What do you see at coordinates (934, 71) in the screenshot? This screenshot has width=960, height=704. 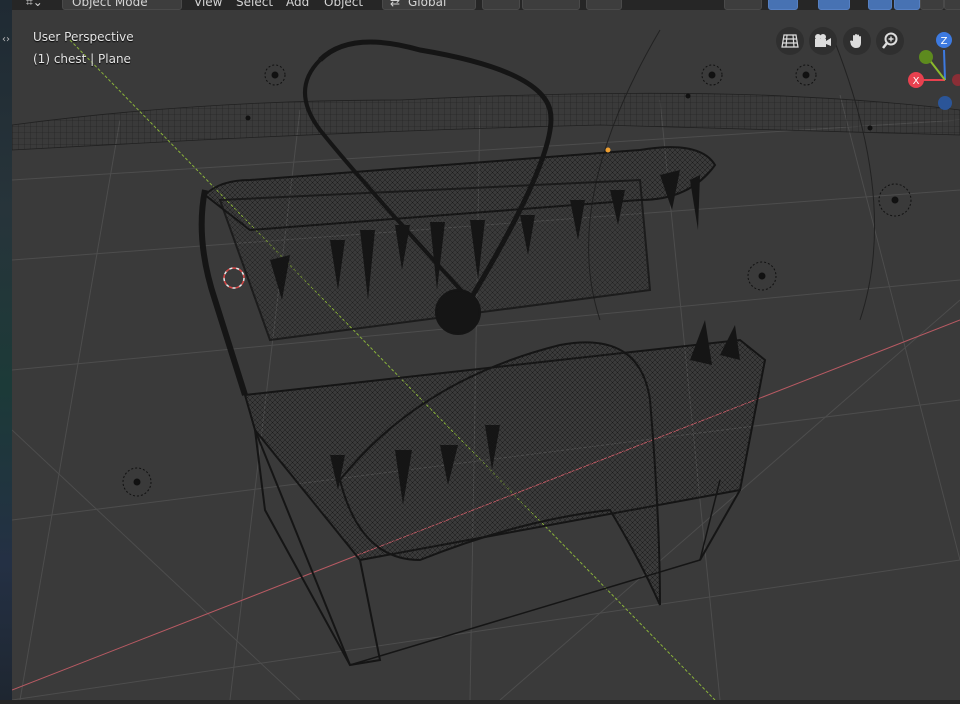 I see `navigation-gizmo: X Z` at bounding box center [934, 71].